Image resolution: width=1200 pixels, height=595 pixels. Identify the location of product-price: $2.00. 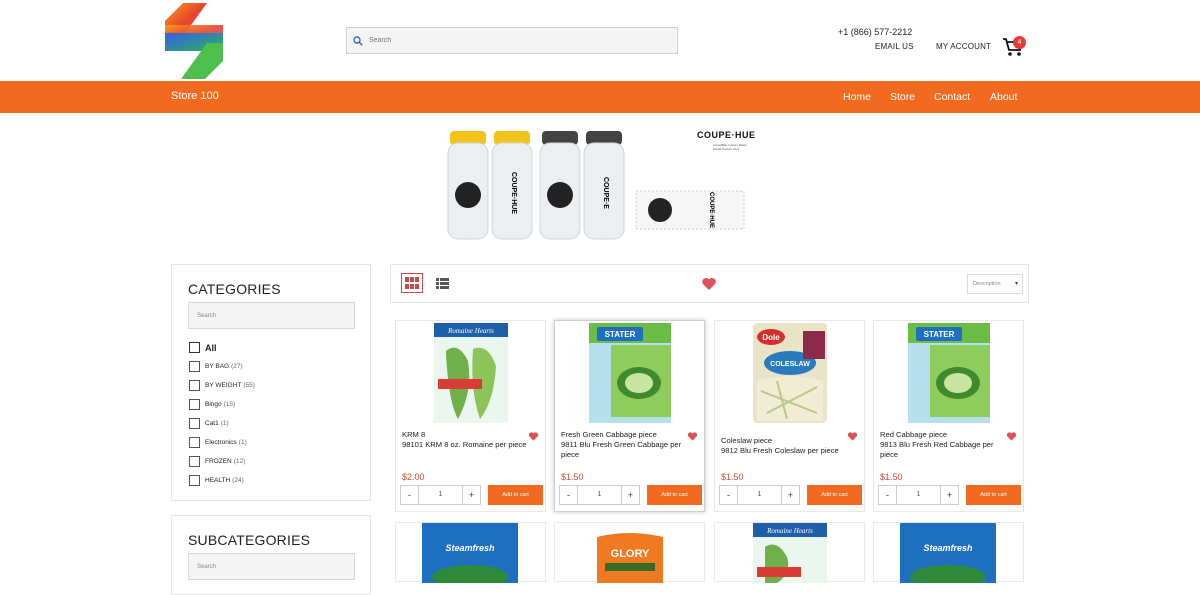
(413, 477).